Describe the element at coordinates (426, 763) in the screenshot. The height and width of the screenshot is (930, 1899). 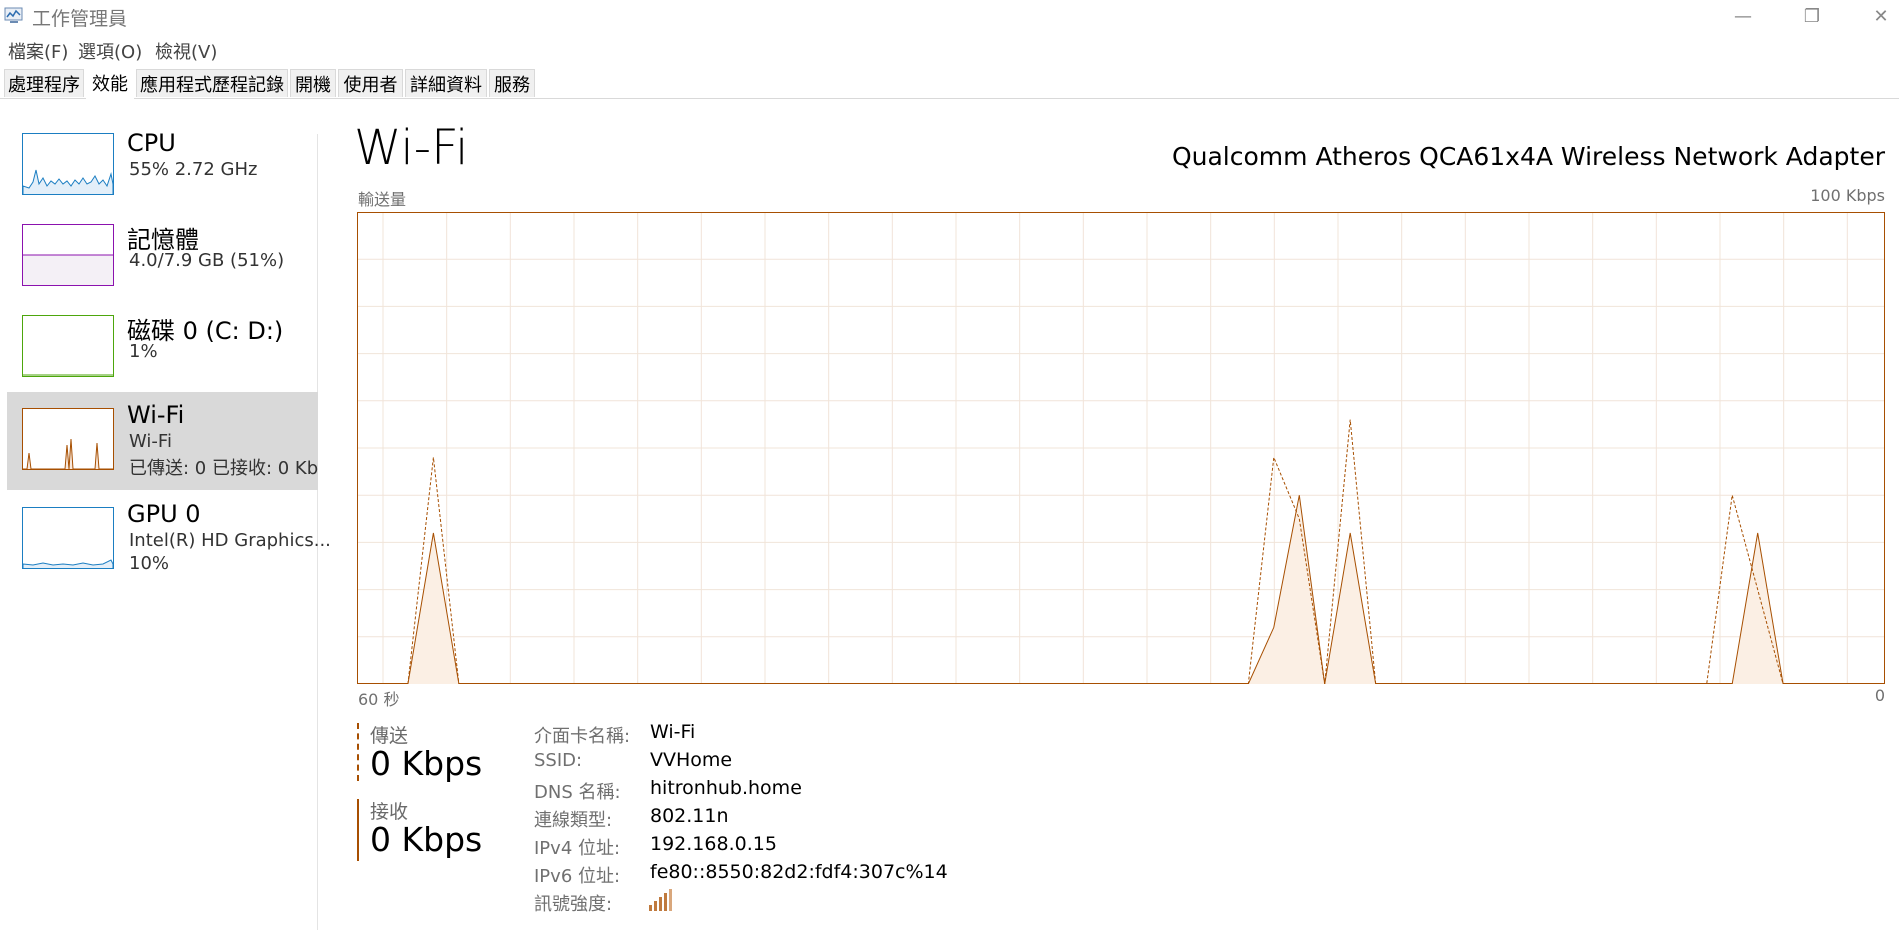
I see `send-value: 0 Kbps` at that location.